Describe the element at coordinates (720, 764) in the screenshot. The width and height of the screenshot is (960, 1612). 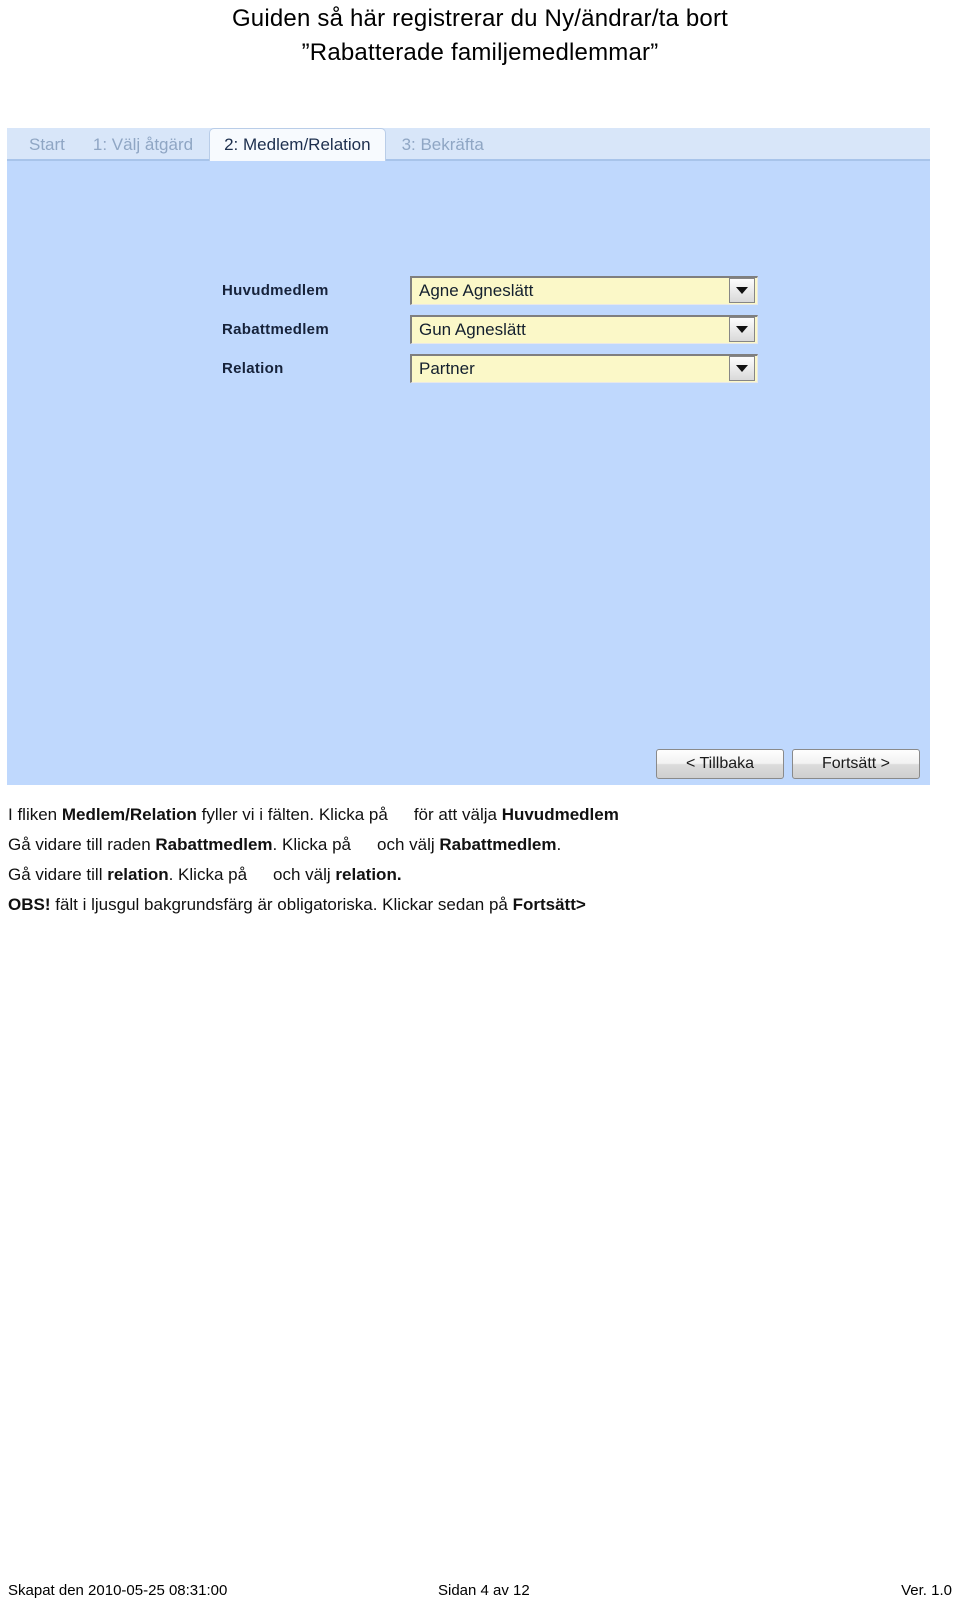
I see `back-button: < Tillbaka` at that location.